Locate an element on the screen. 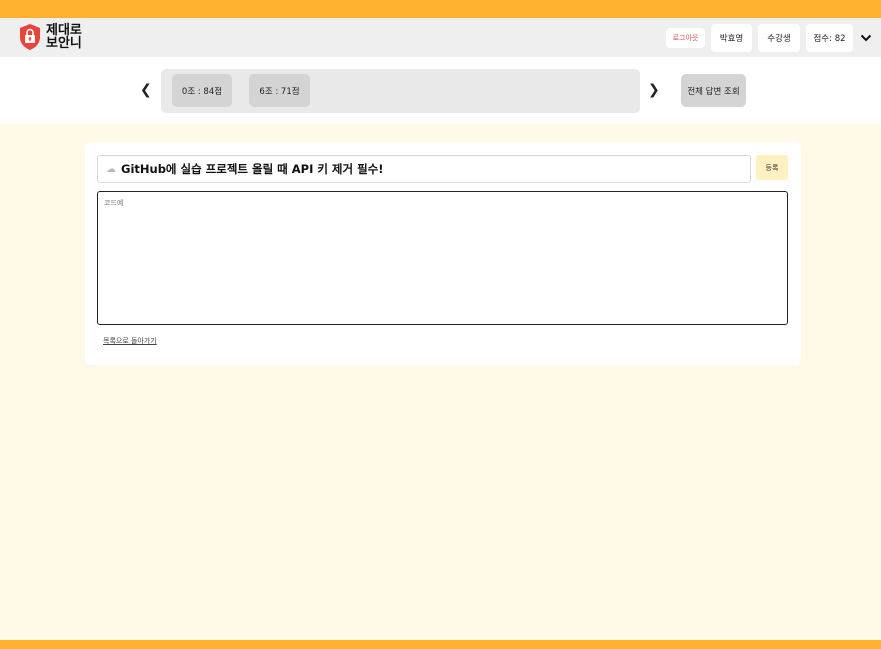 The image size is (881, 649). title-input: ☁ GitHub에 실습 프로젝트 올릴 때 API 키 제거 필수! is located at coordinates (424, 169).